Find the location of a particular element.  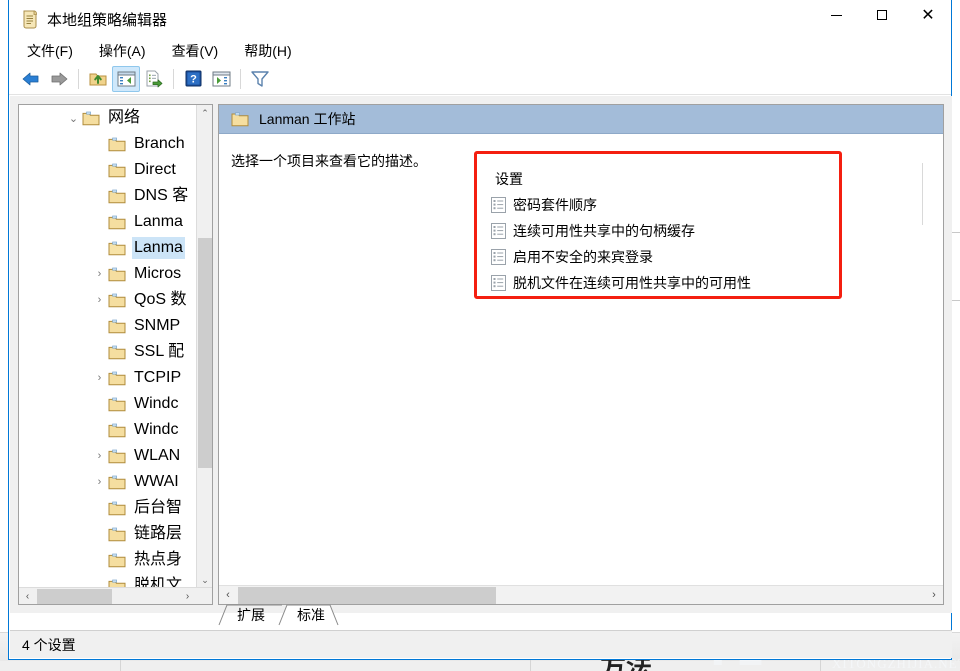

chevron-down-icon: ⌄ is located at coordinates (73, 118).